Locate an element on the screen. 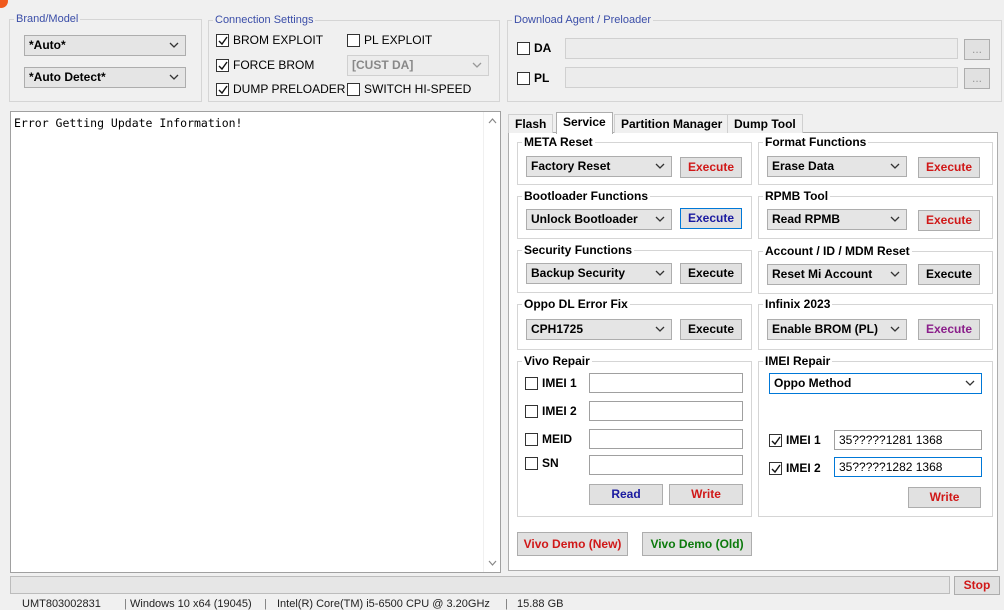 The width and height of the screenshot is (1004, 610). tab-partition-manager: Partition Manager is located at coordinates (672, 123).